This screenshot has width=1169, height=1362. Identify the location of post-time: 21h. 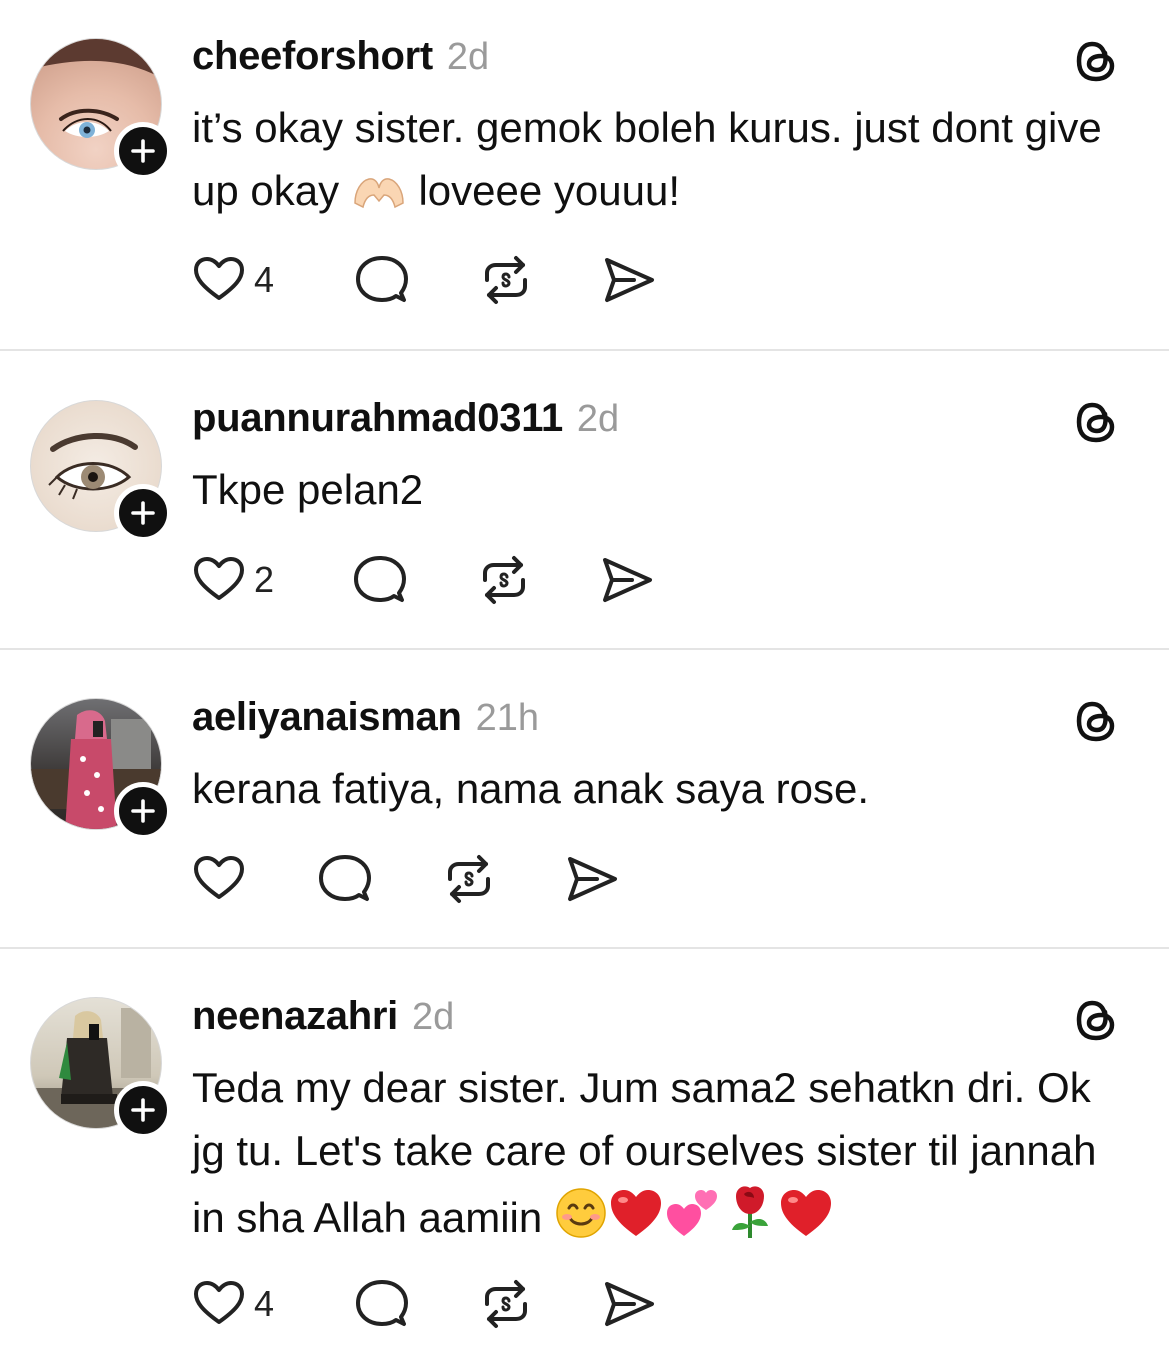
(507, 718).